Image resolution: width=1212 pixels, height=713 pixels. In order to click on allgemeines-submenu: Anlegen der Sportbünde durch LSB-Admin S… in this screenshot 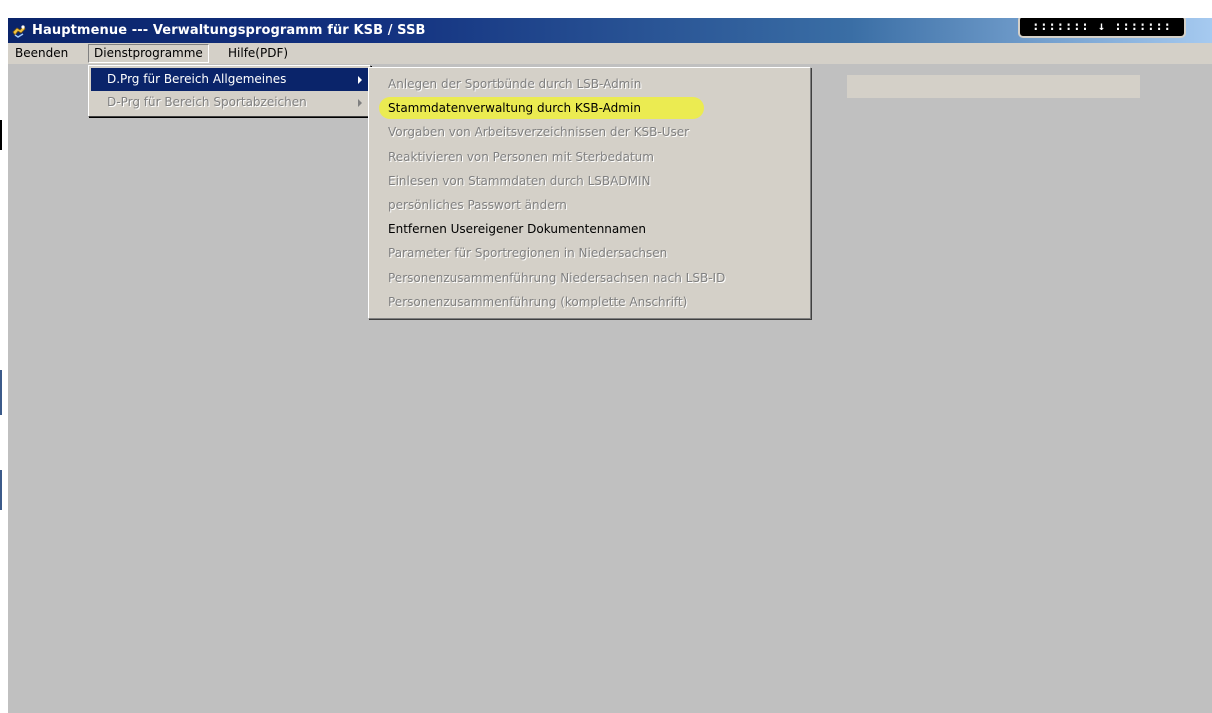, I will do `click(589, 193)`.